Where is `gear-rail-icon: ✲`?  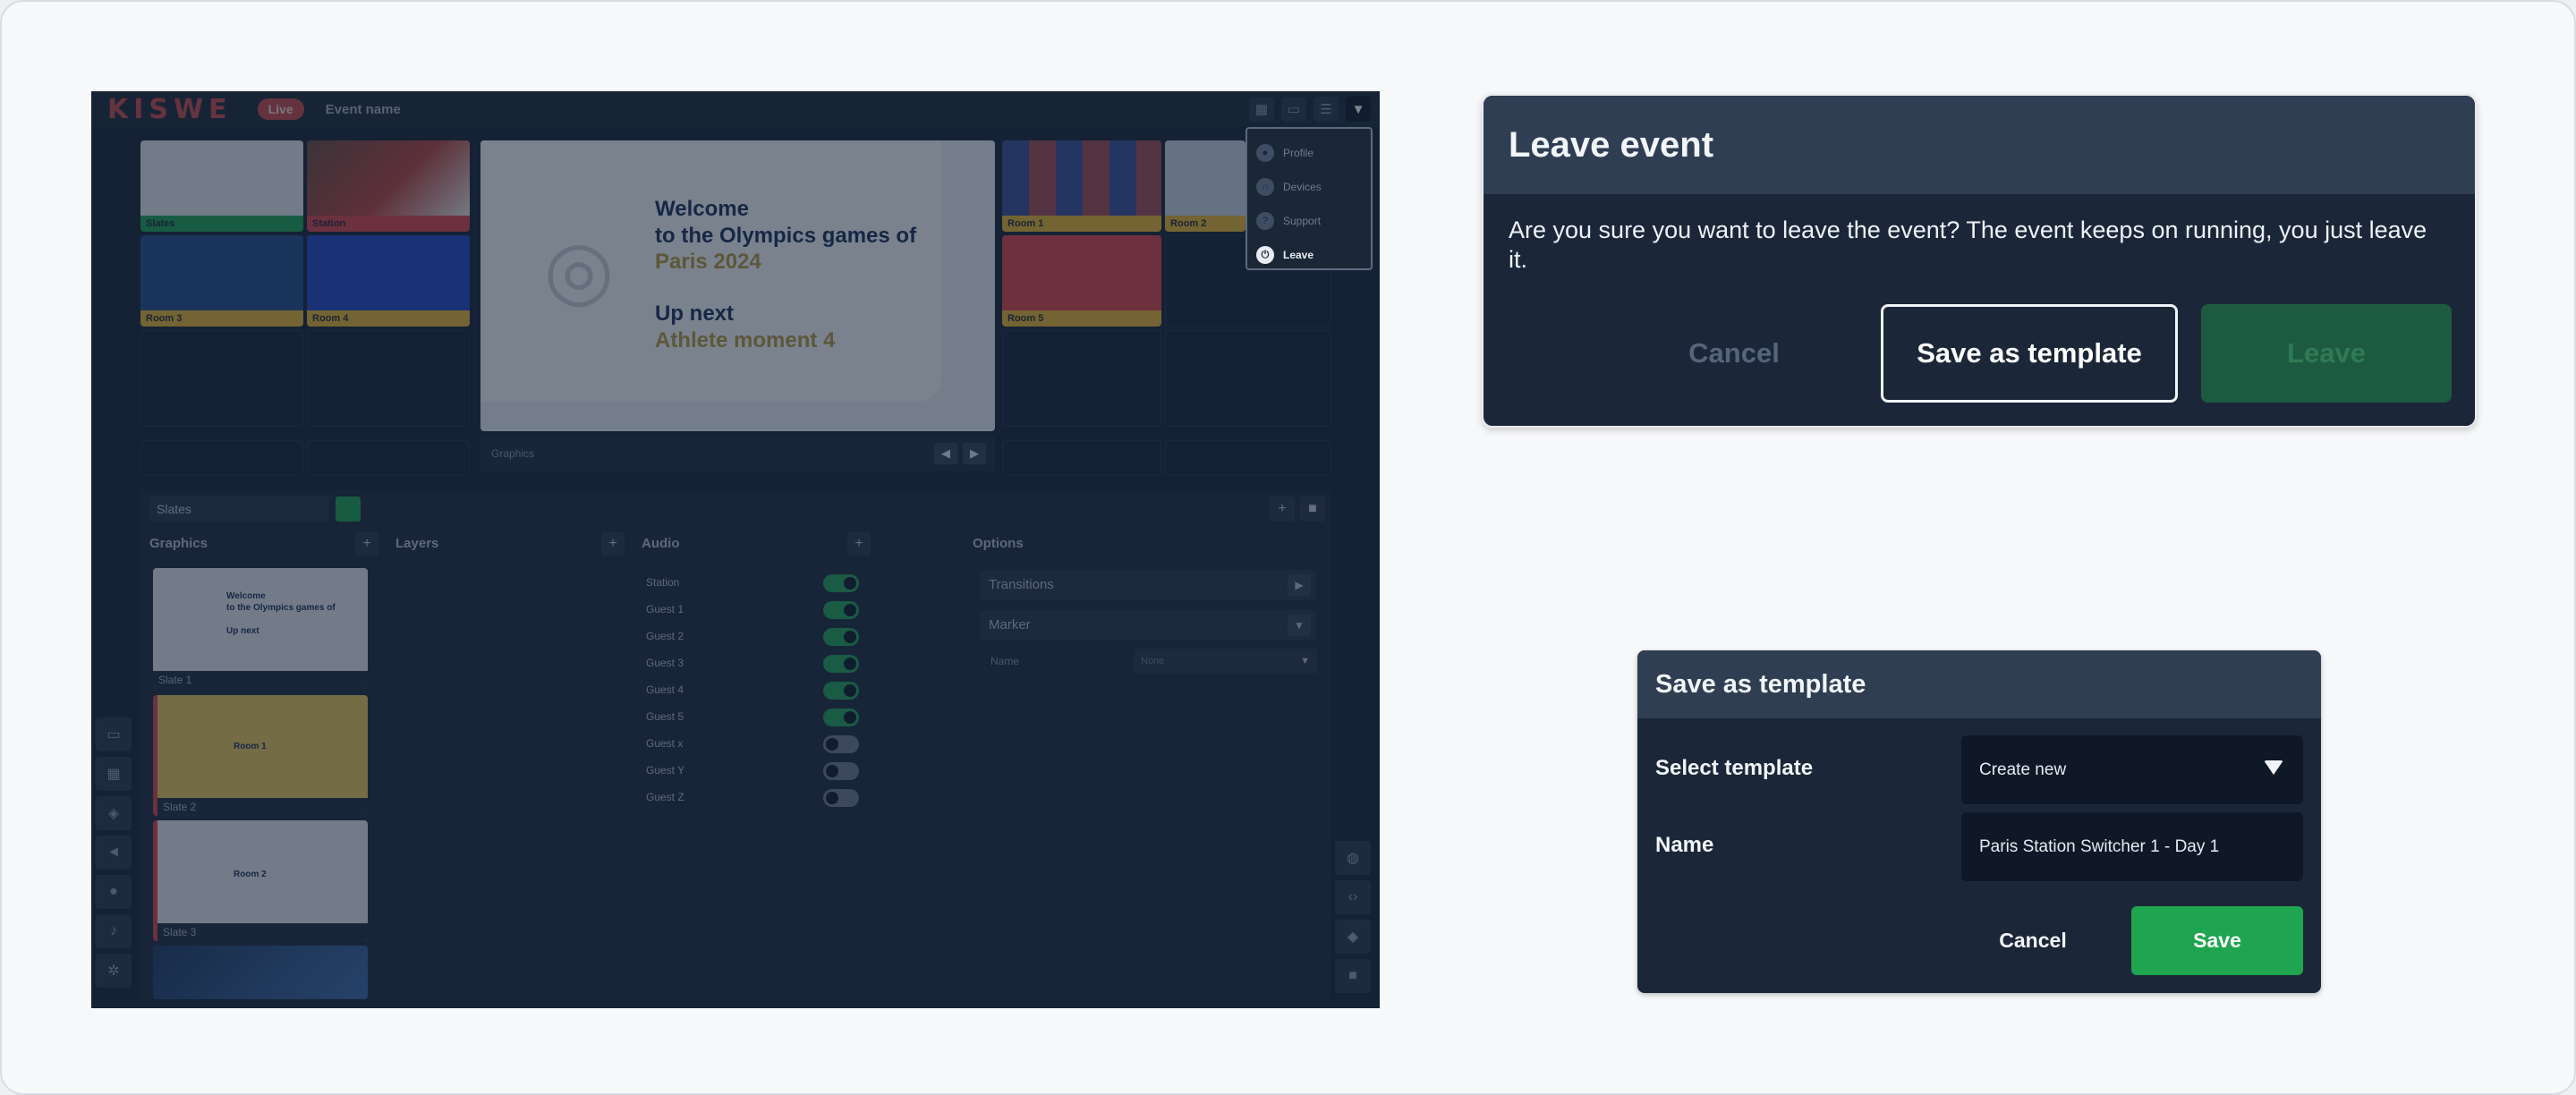 gear-rail-icon: ✲ is located at coordinates (114, 971).